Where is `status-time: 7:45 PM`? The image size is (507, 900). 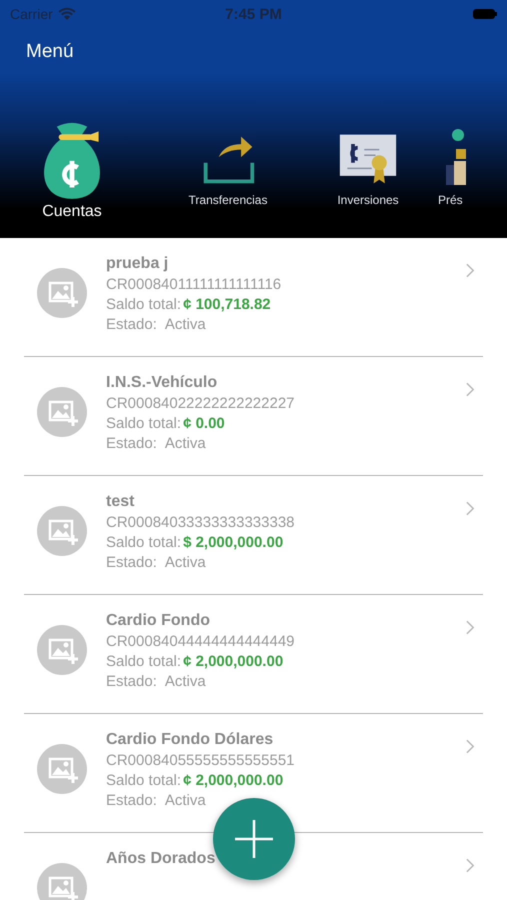
status-time: 7:45 PM is located at coordinates (253, 14).